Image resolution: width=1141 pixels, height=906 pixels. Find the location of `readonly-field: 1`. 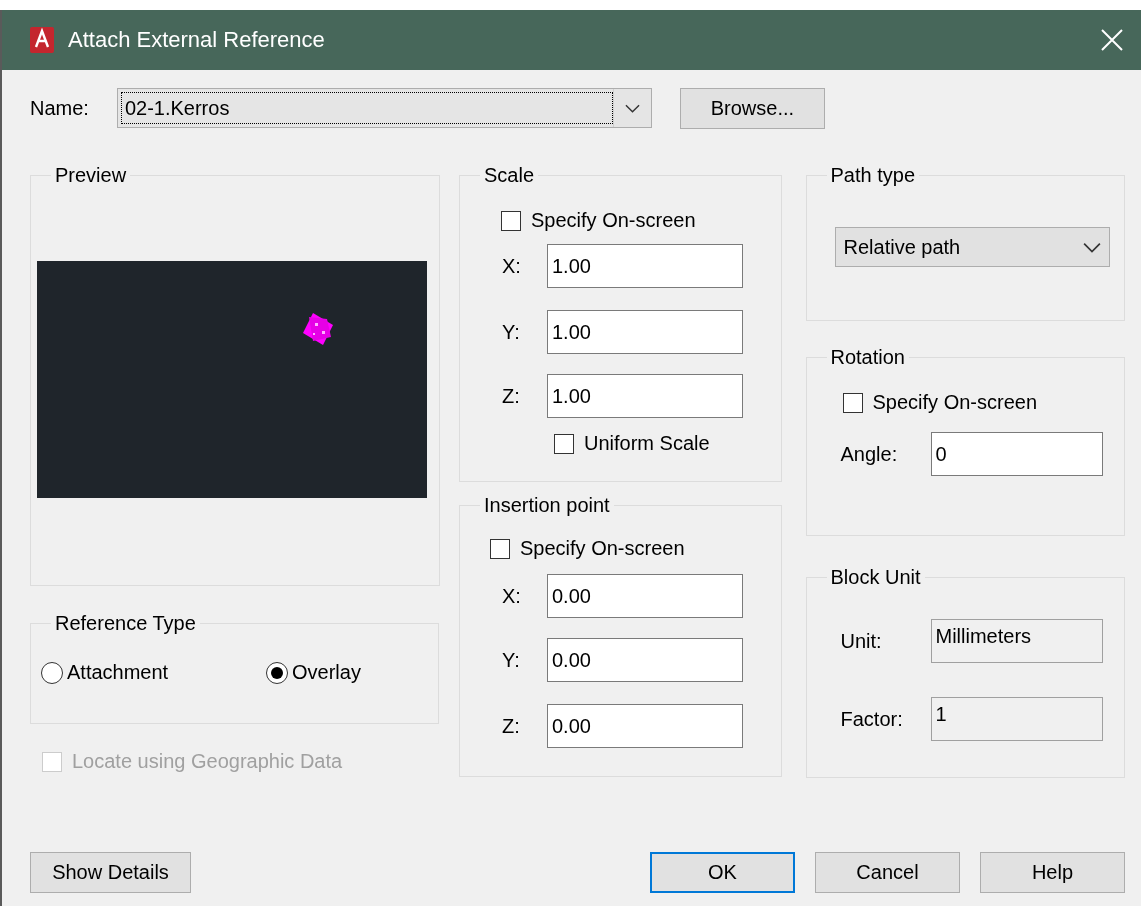

readonly-field: 1 is located at coordinates (1016, 719).